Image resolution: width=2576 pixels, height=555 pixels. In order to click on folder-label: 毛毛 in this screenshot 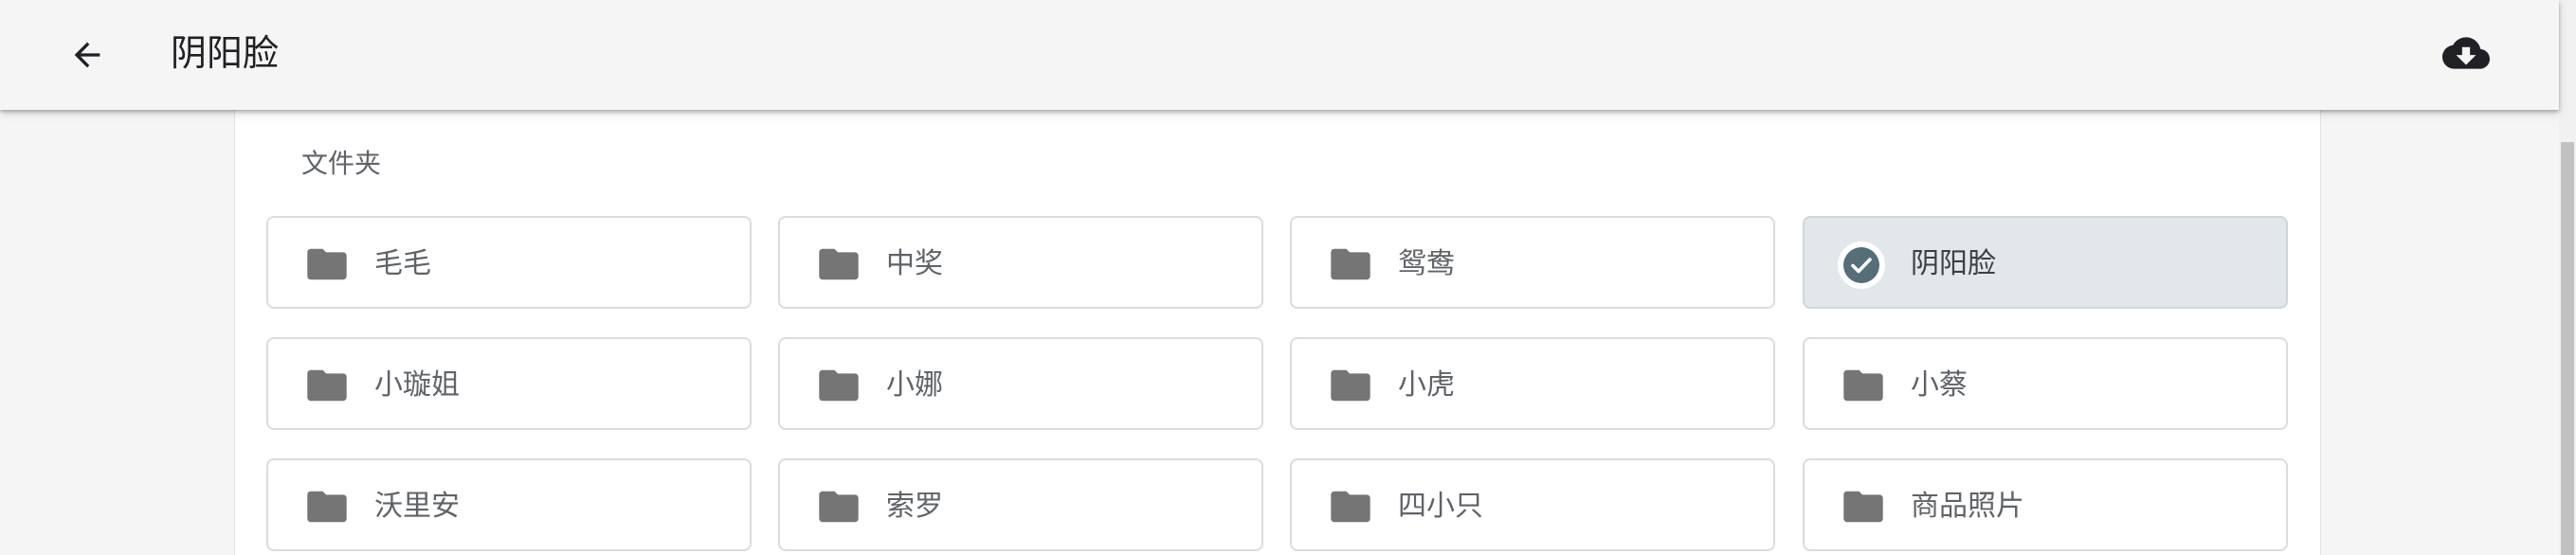, I will do `click(402, 263)`.